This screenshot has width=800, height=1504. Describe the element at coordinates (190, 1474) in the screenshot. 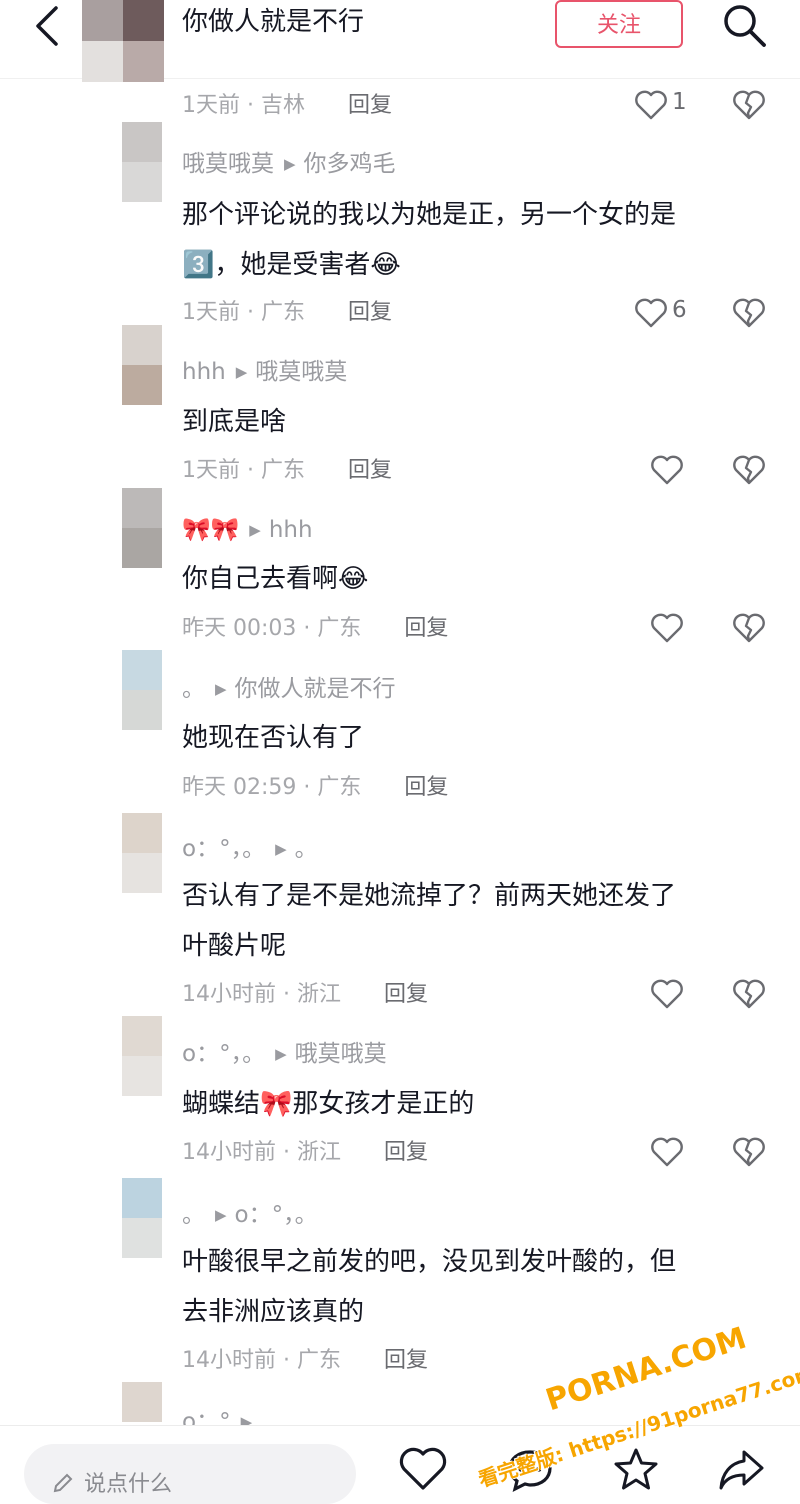

I see `comment-input: 说点什么` at that location.